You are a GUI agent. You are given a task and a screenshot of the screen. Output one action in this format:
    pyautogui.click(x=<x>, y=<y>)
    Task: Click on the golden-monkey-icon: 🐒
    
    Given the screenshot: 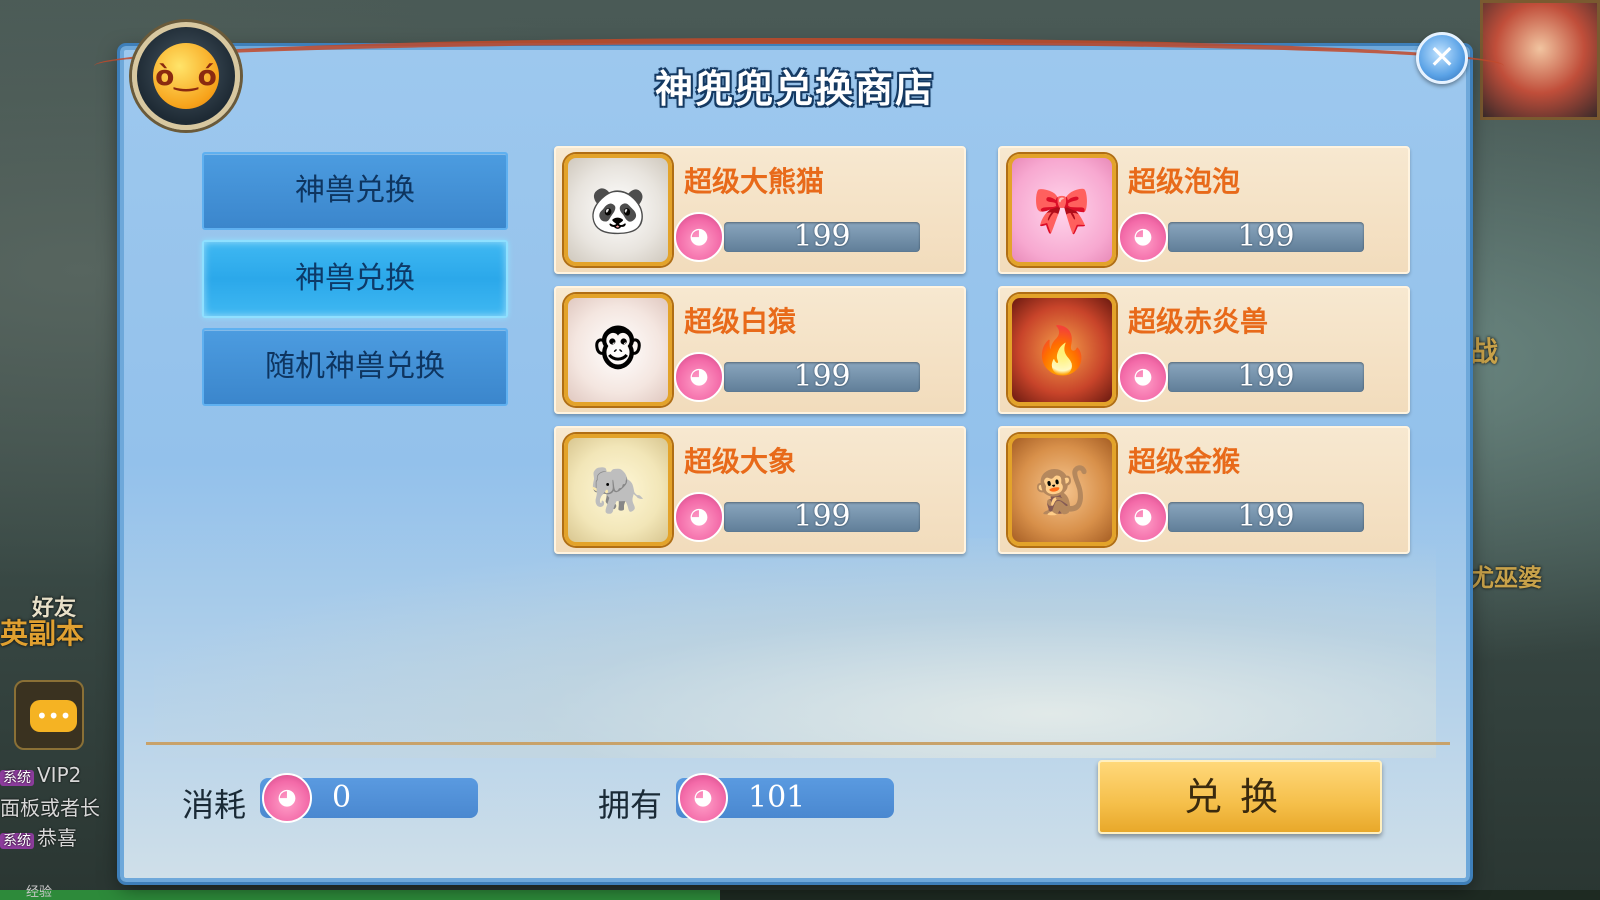 What is the action you would take?
    pyautogui.click(x=1062, y=490)
    